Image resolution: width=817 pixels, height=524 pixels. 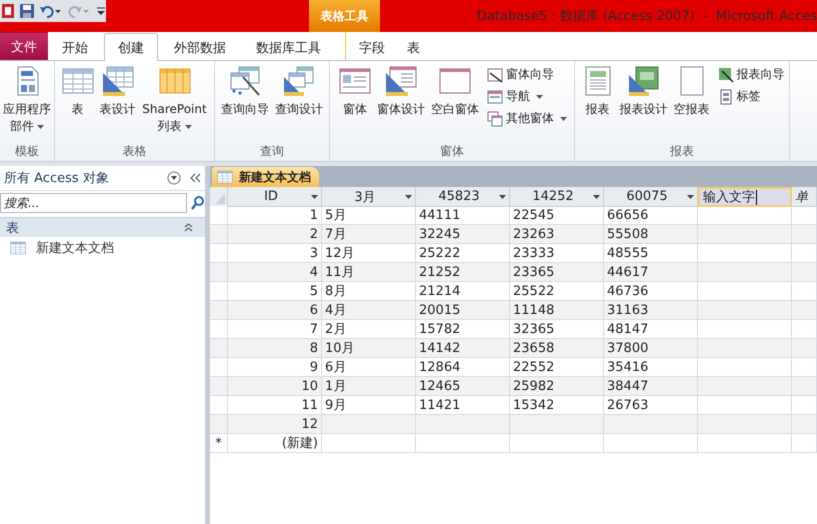 What do you see at coordinates (745, 197) in the screenshot?
I see `column-name-field: 输入文字` at bounding box center [745, 197].